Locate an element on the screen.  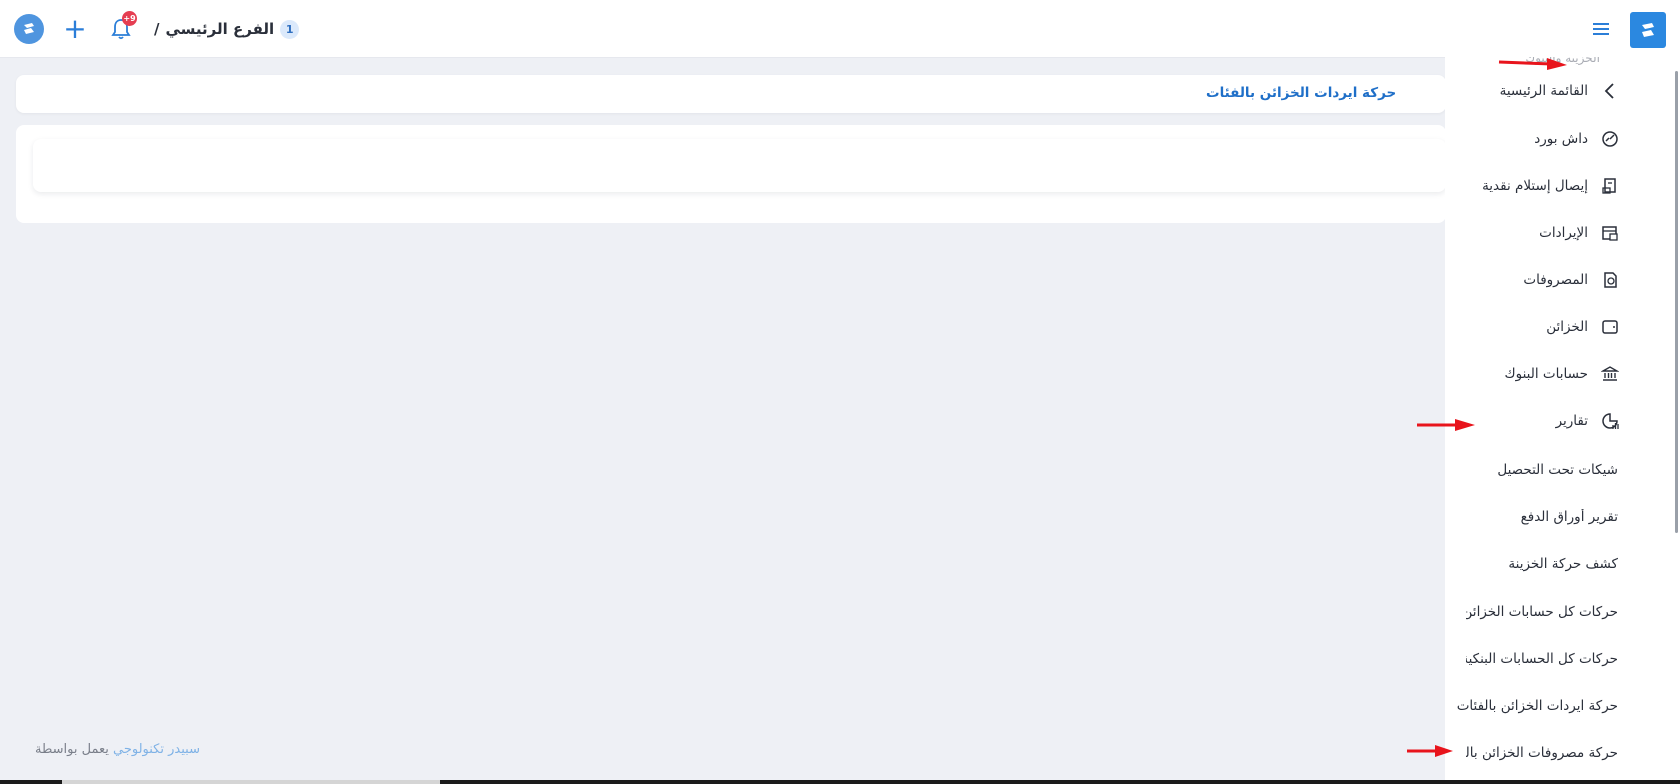
taskbar-segment is located at coordinates (251, 782).